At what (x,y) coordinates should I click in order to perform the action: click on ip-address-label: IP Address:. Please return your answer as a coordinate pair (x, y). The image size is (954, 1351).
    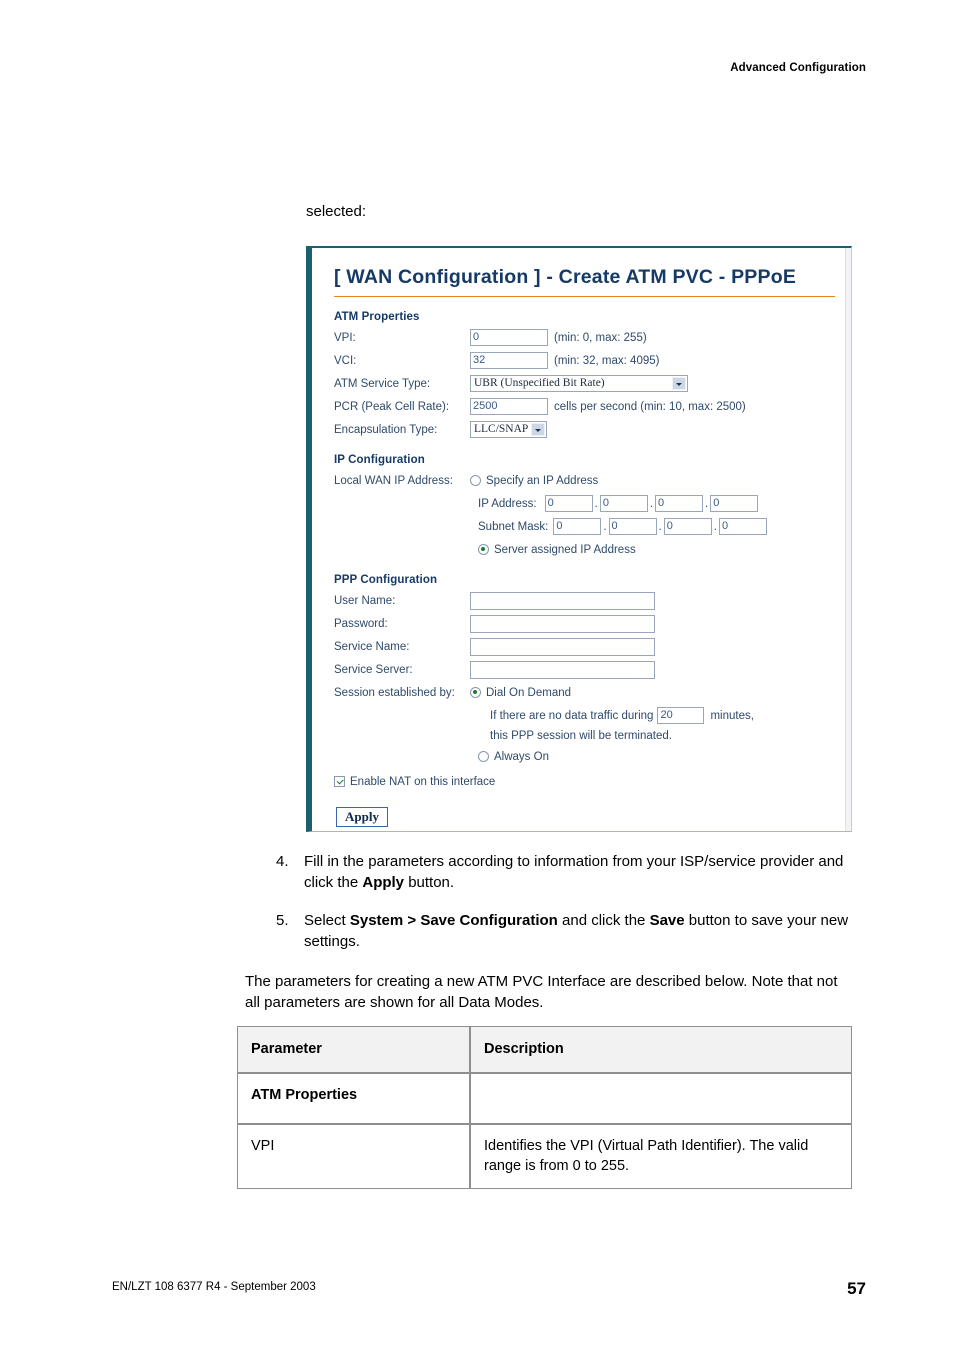
    Looking at the image, I should click on (507, 503).